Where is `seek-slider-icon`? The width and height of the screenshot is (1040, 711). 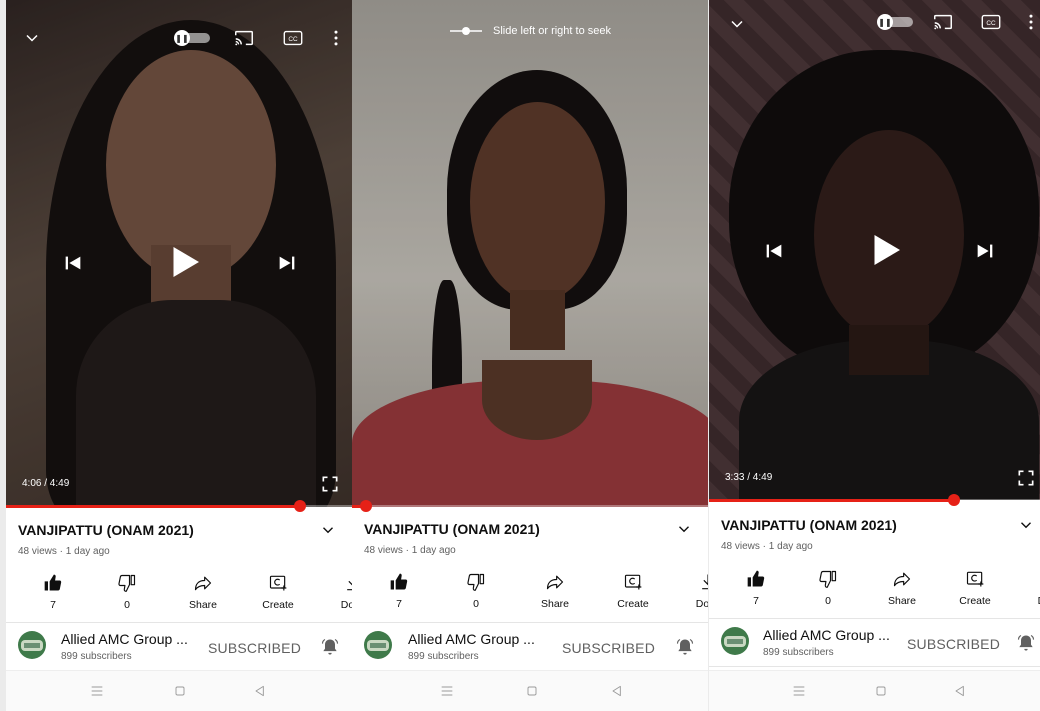
seek-slider-icon is located at coordinates (466, 31).